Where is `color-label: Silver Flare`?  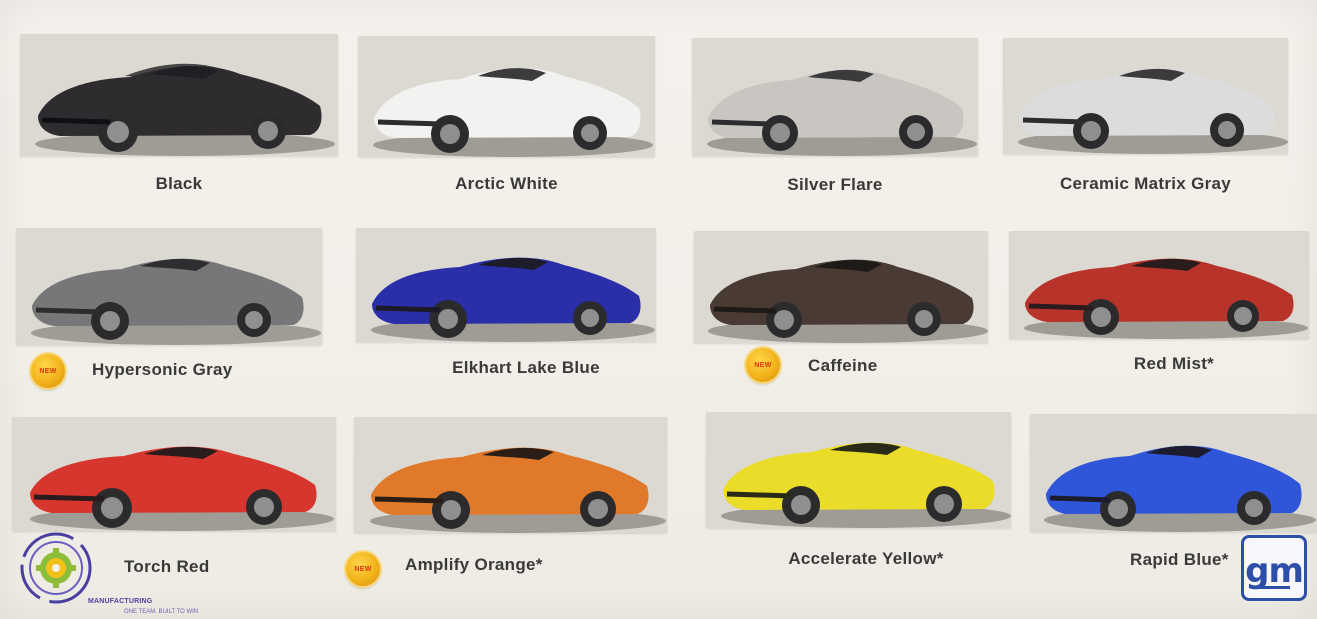 color-label: Silver Flare is located at coordinates (835, 184).